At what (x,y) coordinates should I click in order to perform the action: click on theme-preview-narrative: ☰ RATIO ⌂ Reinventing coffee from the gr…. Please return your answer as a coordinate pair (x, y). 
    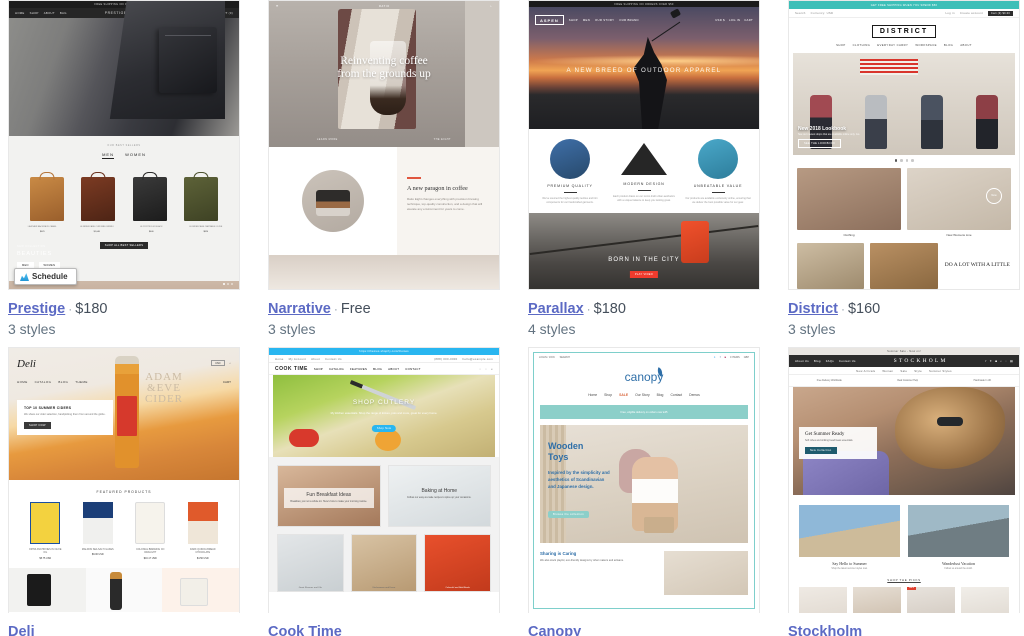
    Looking at the image, I should click on (384, 145).